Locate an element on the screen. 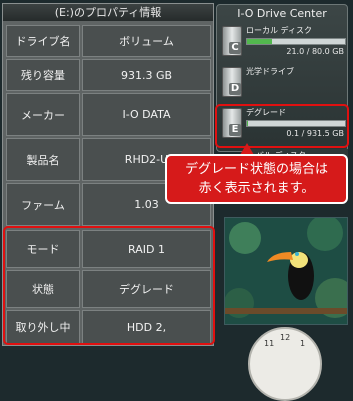 The image size is (353, 401). property-row-maker: メーカー I-O DATA is located at coordinates (108, 114).